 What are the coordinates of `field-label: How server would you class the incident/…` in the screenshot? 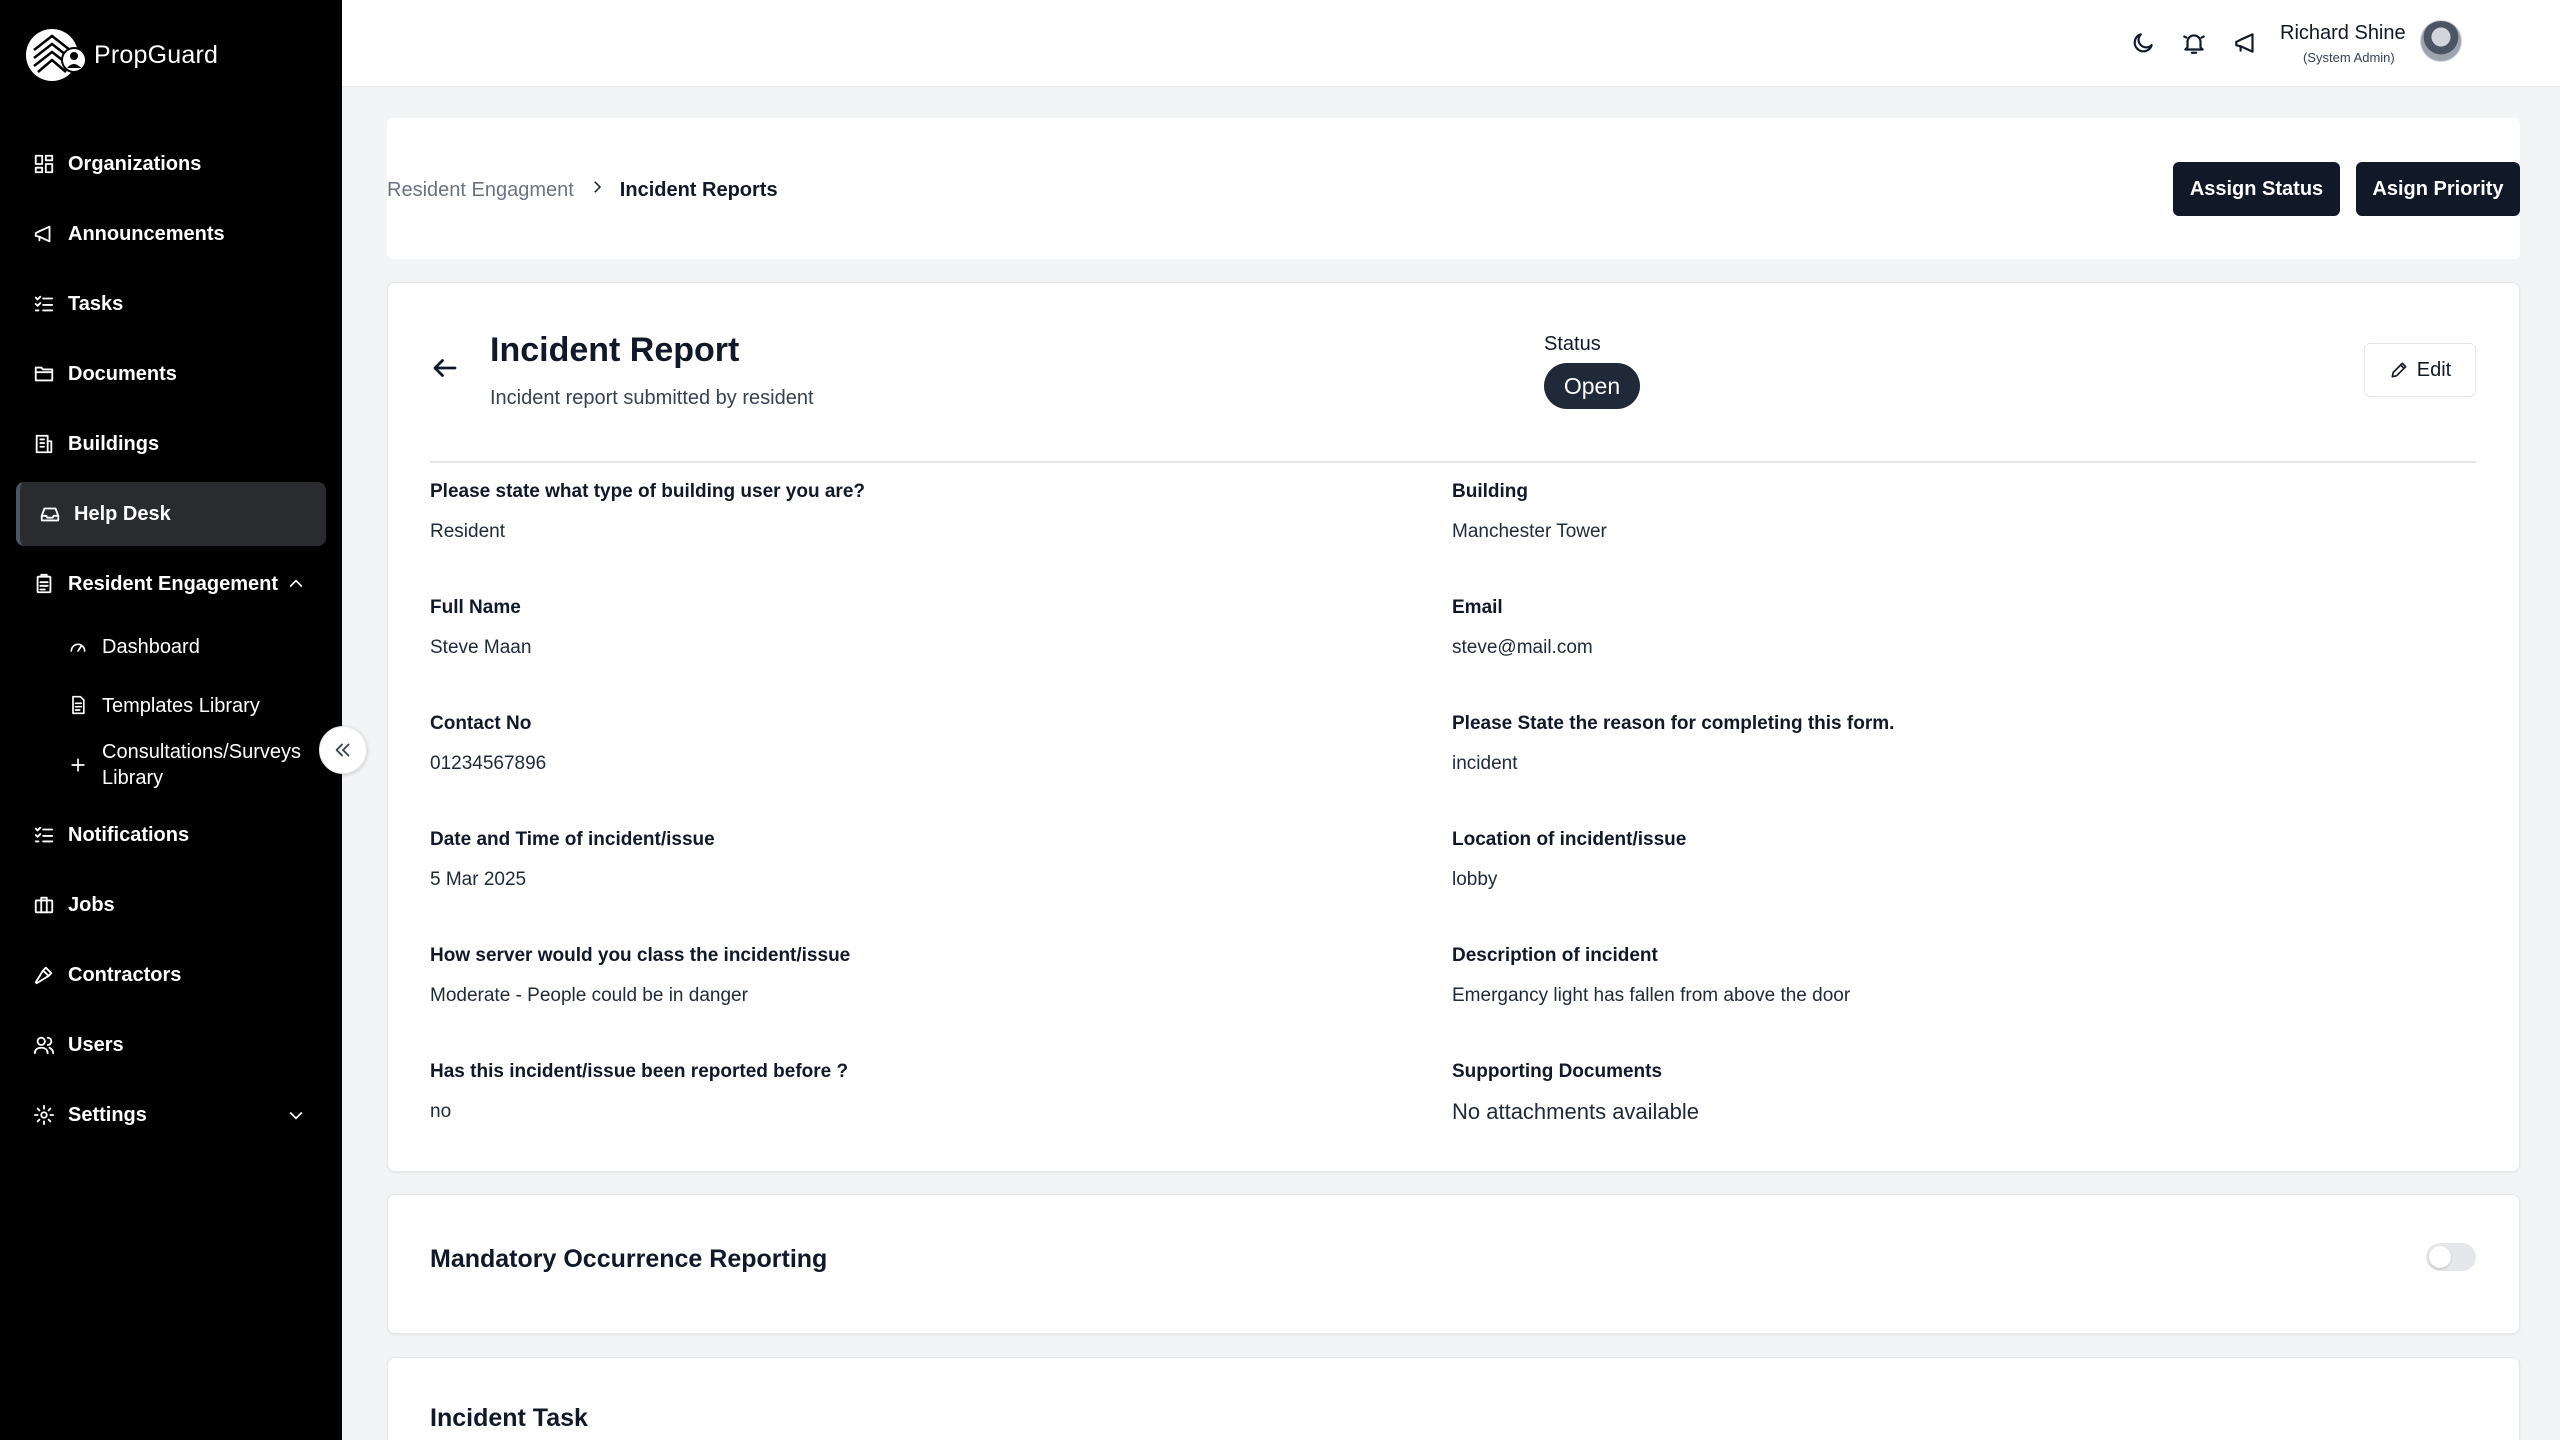 It's located at (640, 955).